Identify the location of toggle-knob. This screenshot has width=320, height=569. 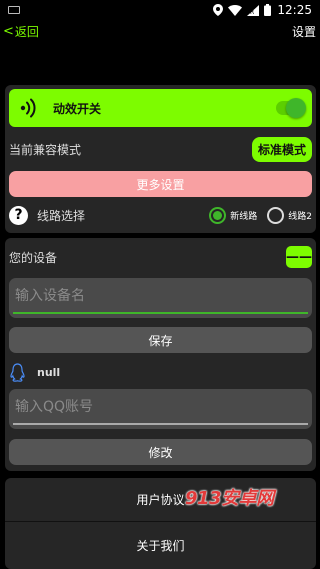
(296, 108).